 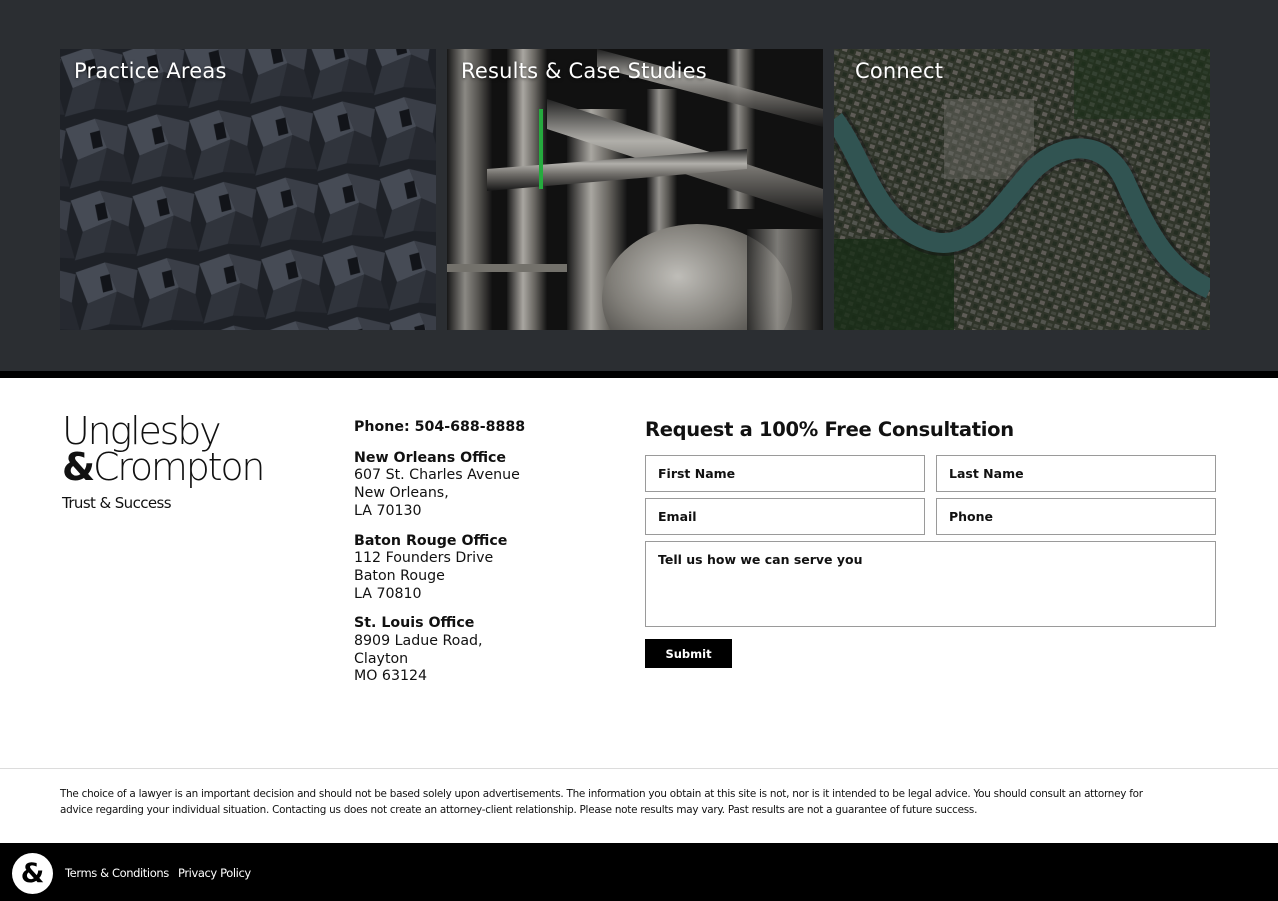 I want to click on office-name: New Orleans Office, so click(x=430, y=457).